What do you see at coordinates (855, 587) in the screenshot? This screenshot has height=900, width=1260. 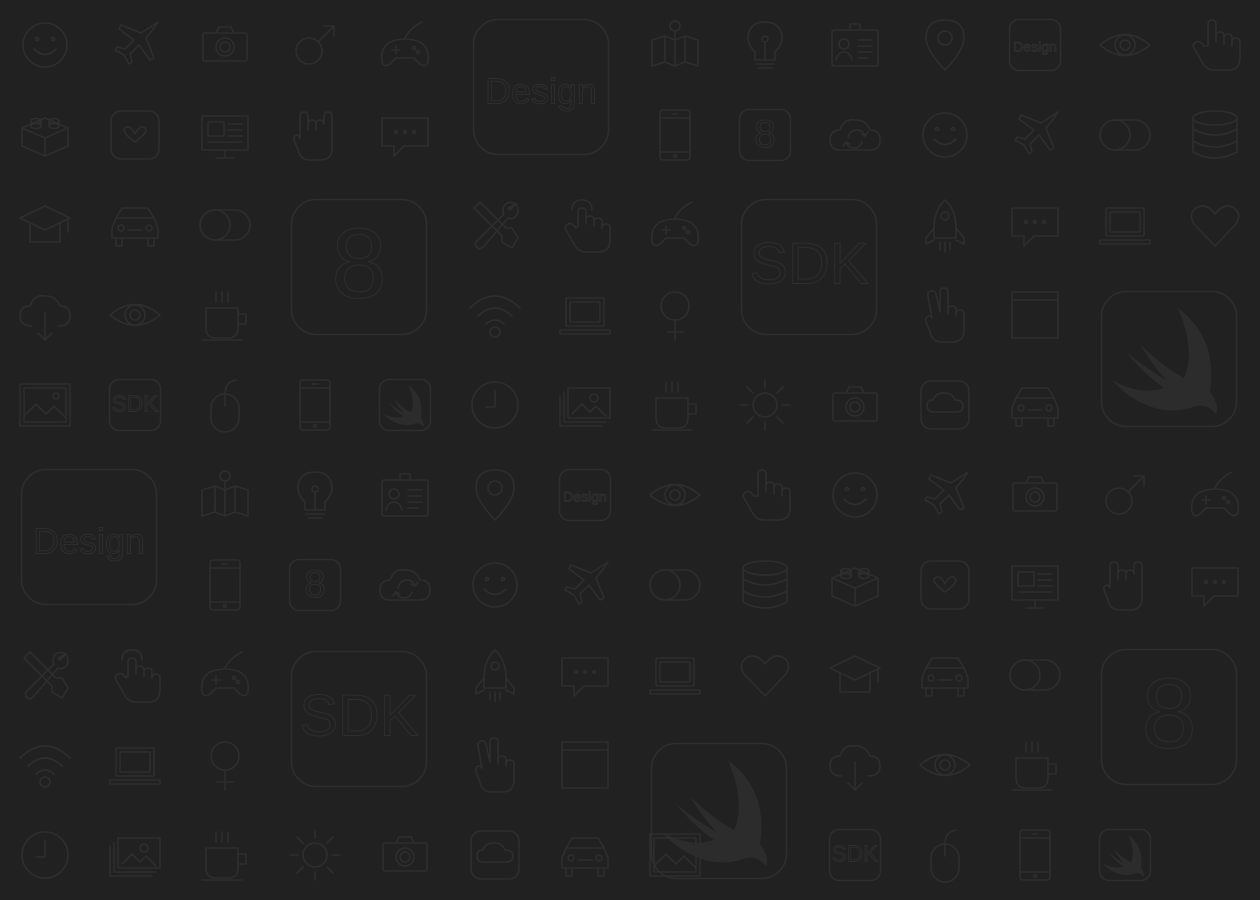 I see `lego-brick-icon` at bounding box center [855, 587].